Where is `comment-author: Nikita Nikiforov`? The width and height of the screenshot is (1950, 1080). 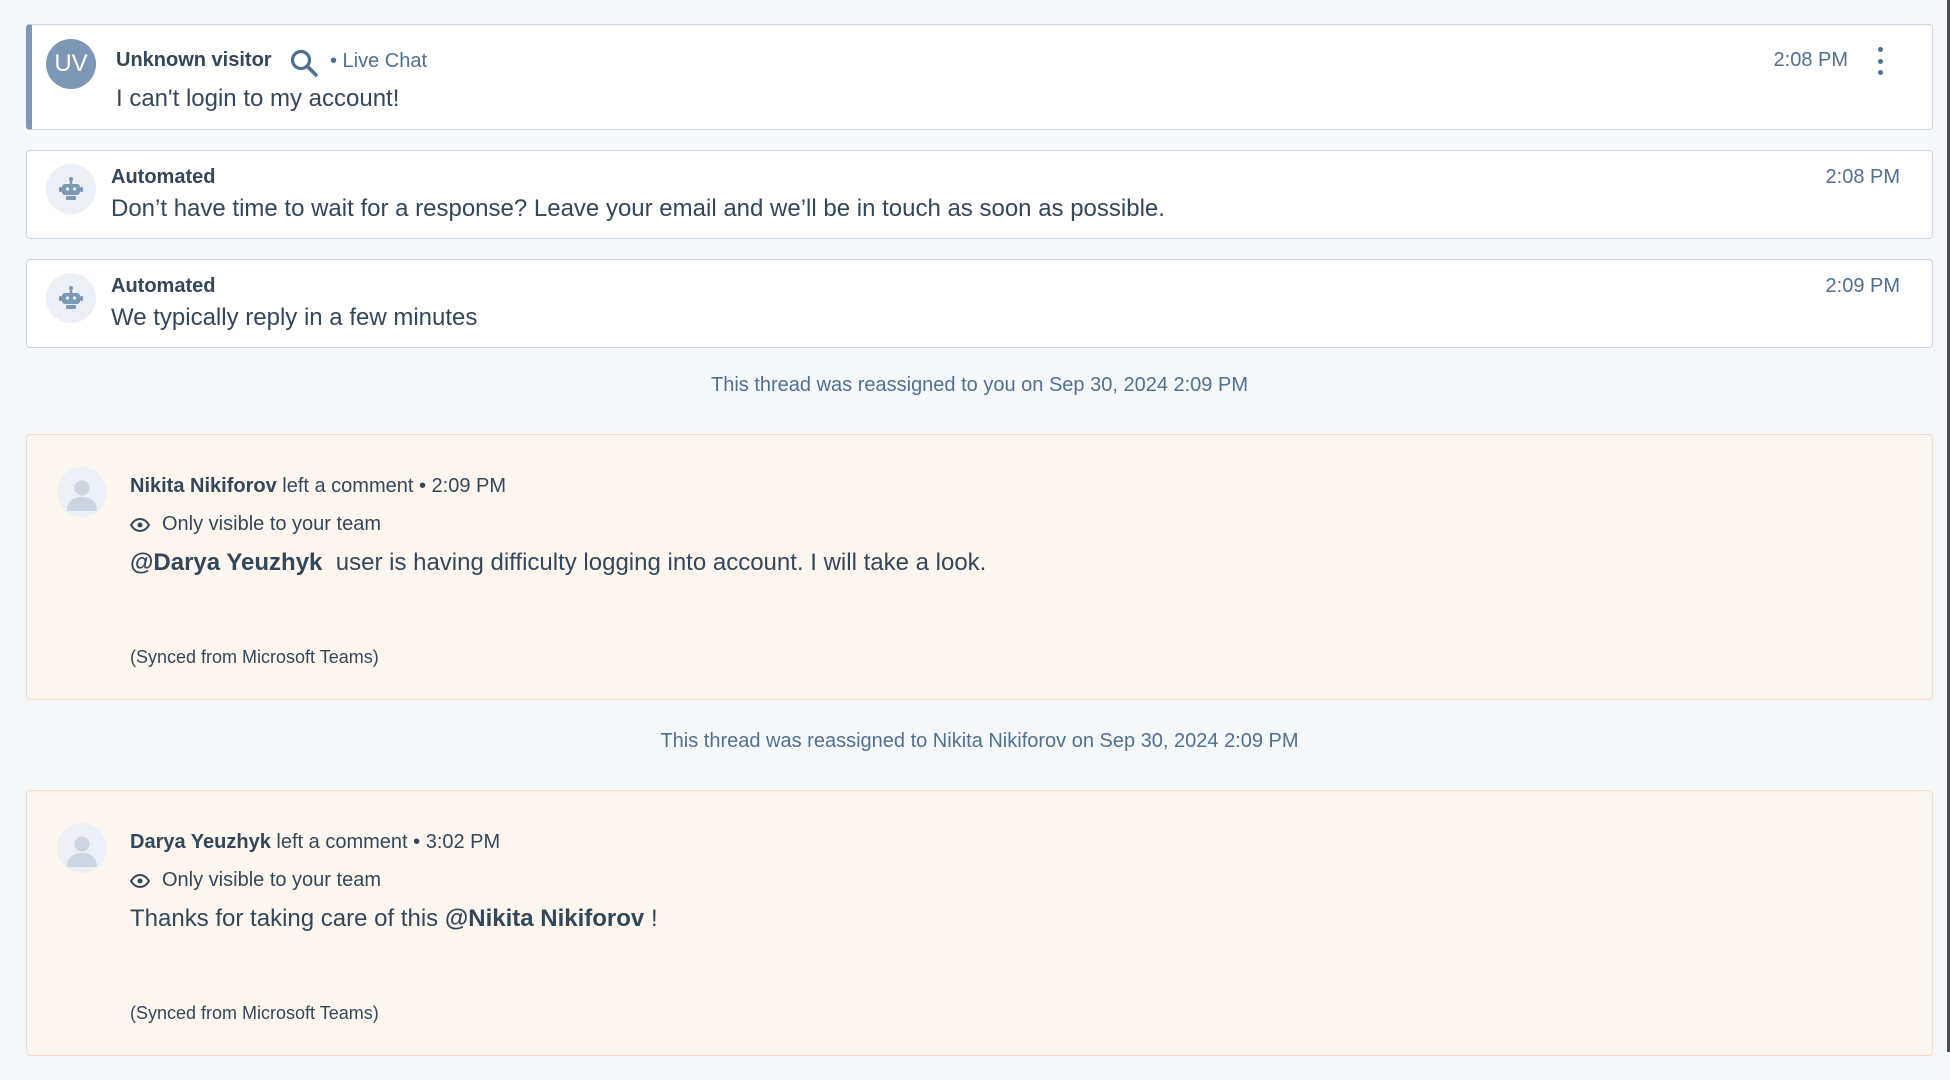
comment-author: Nikita Nikiforov is located at coordinates (203, 486).